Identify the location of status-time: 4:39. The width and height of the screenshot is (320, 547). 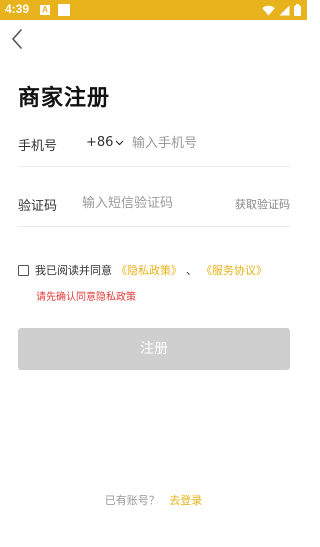
(17, 9).